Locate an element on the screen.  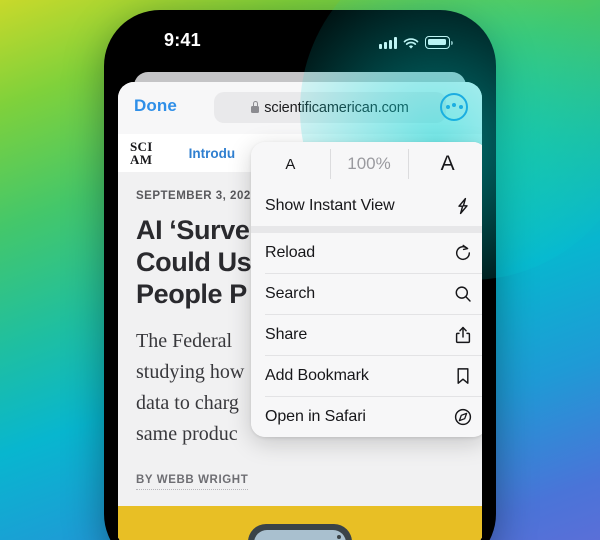
bookmark-icon is located at coordinates (463, 376).